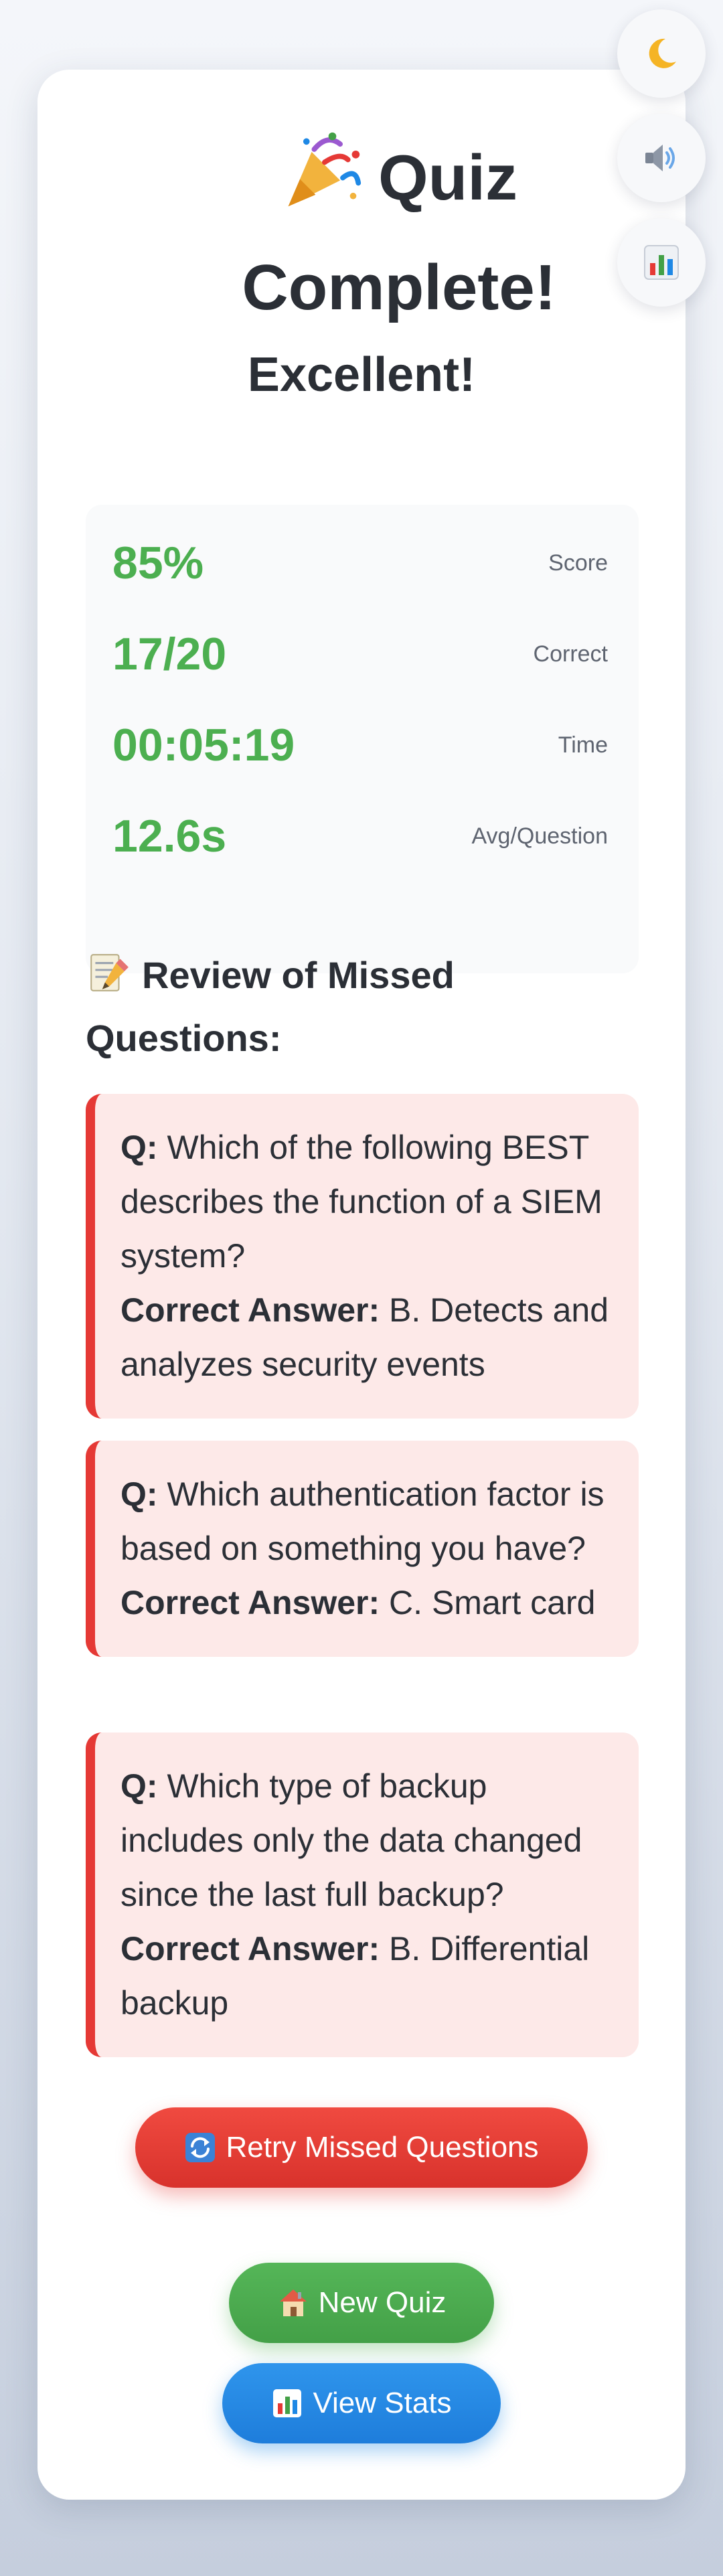 The image size is (723, 2576). What do you see at coordinates (169, 654) in the screenshot?
I see `stat-value: 17/20` at bounding box center [169, 654].